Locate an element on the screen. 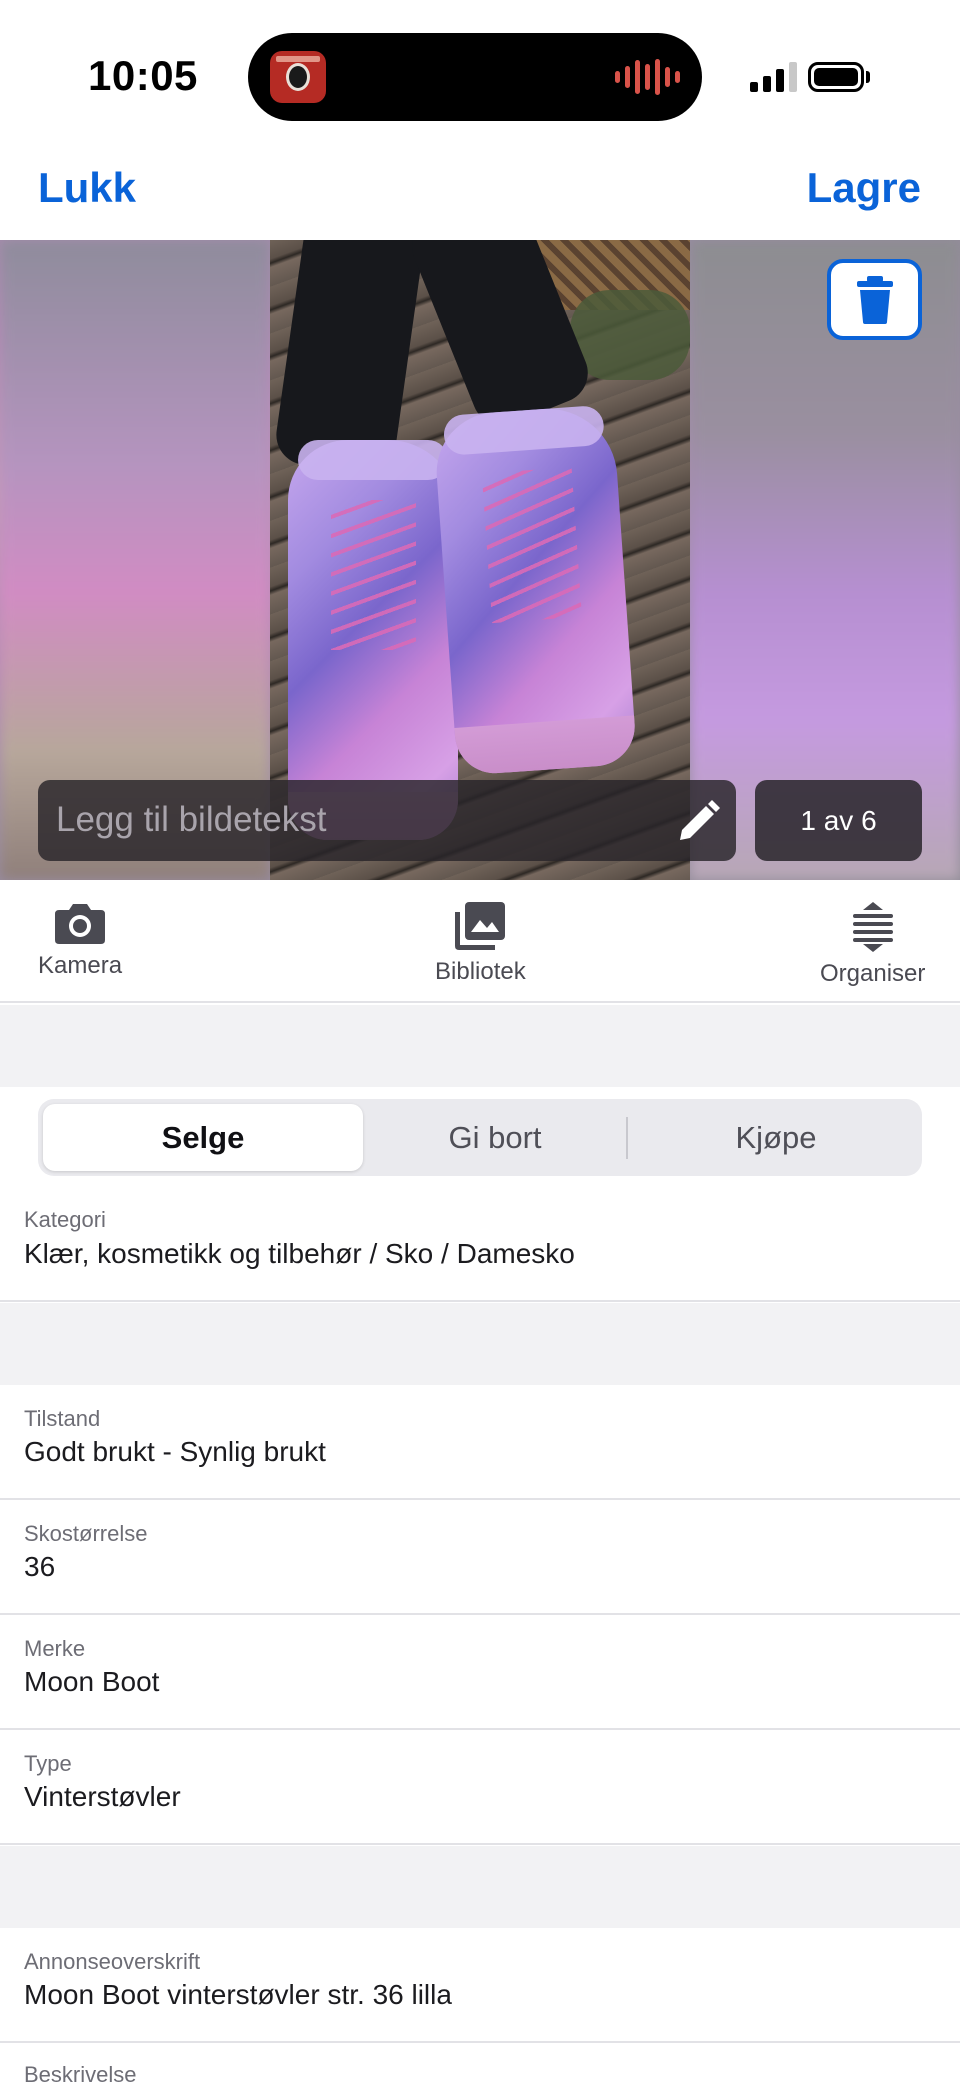  delete-photo-button is located at coordinates (874, 299).